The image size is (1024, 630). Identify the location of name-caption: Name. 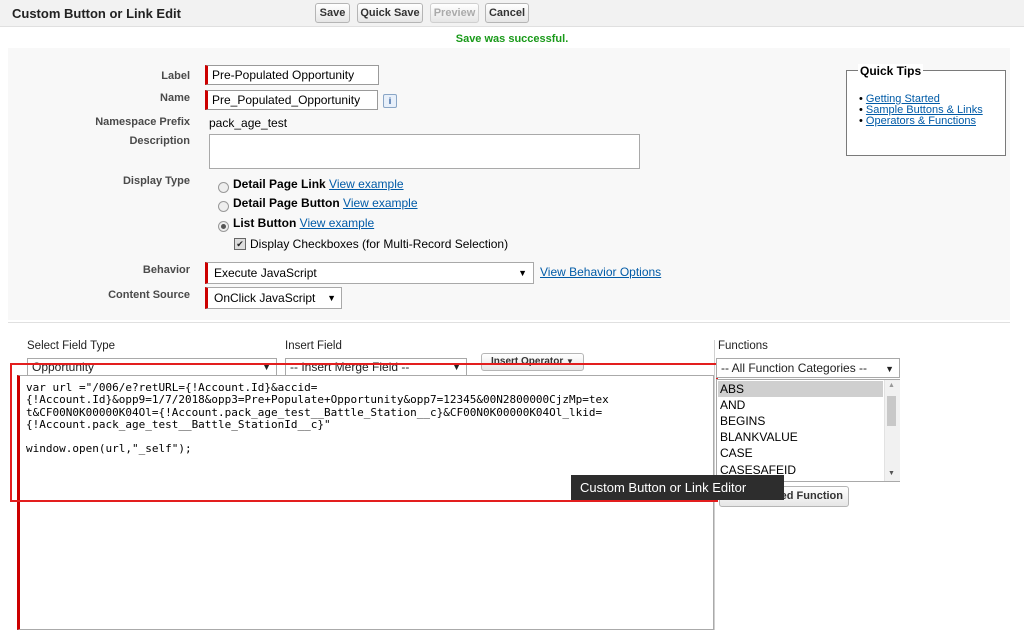
(175, 98).